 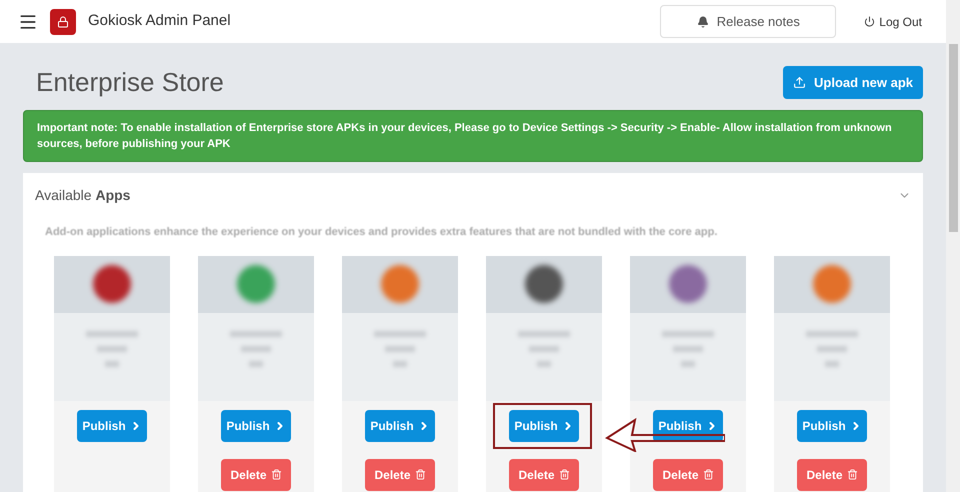 I want to click on logout-button: Log Out, so click(x=893, y=21).